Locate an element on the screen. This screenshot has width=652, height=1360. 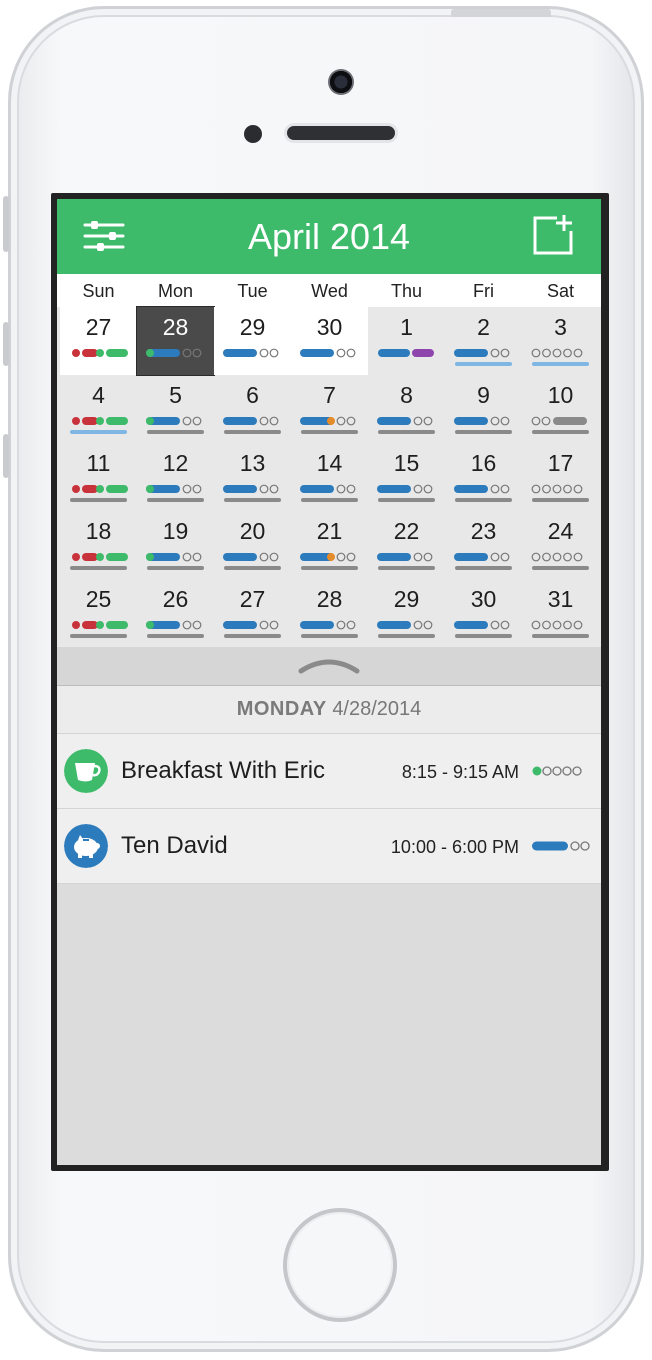
selected-day-header: MONDAY 4/28/2014 is located at coordinates (329, 710).